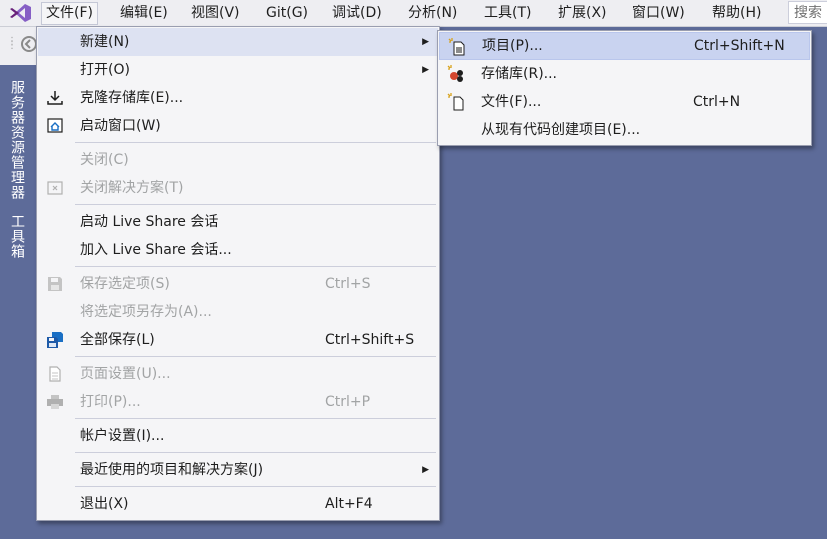  Describe the element at coordinates (348, 284) in the screenshot. I see `menu-item-shortcut: Ctrl+S` at that location.